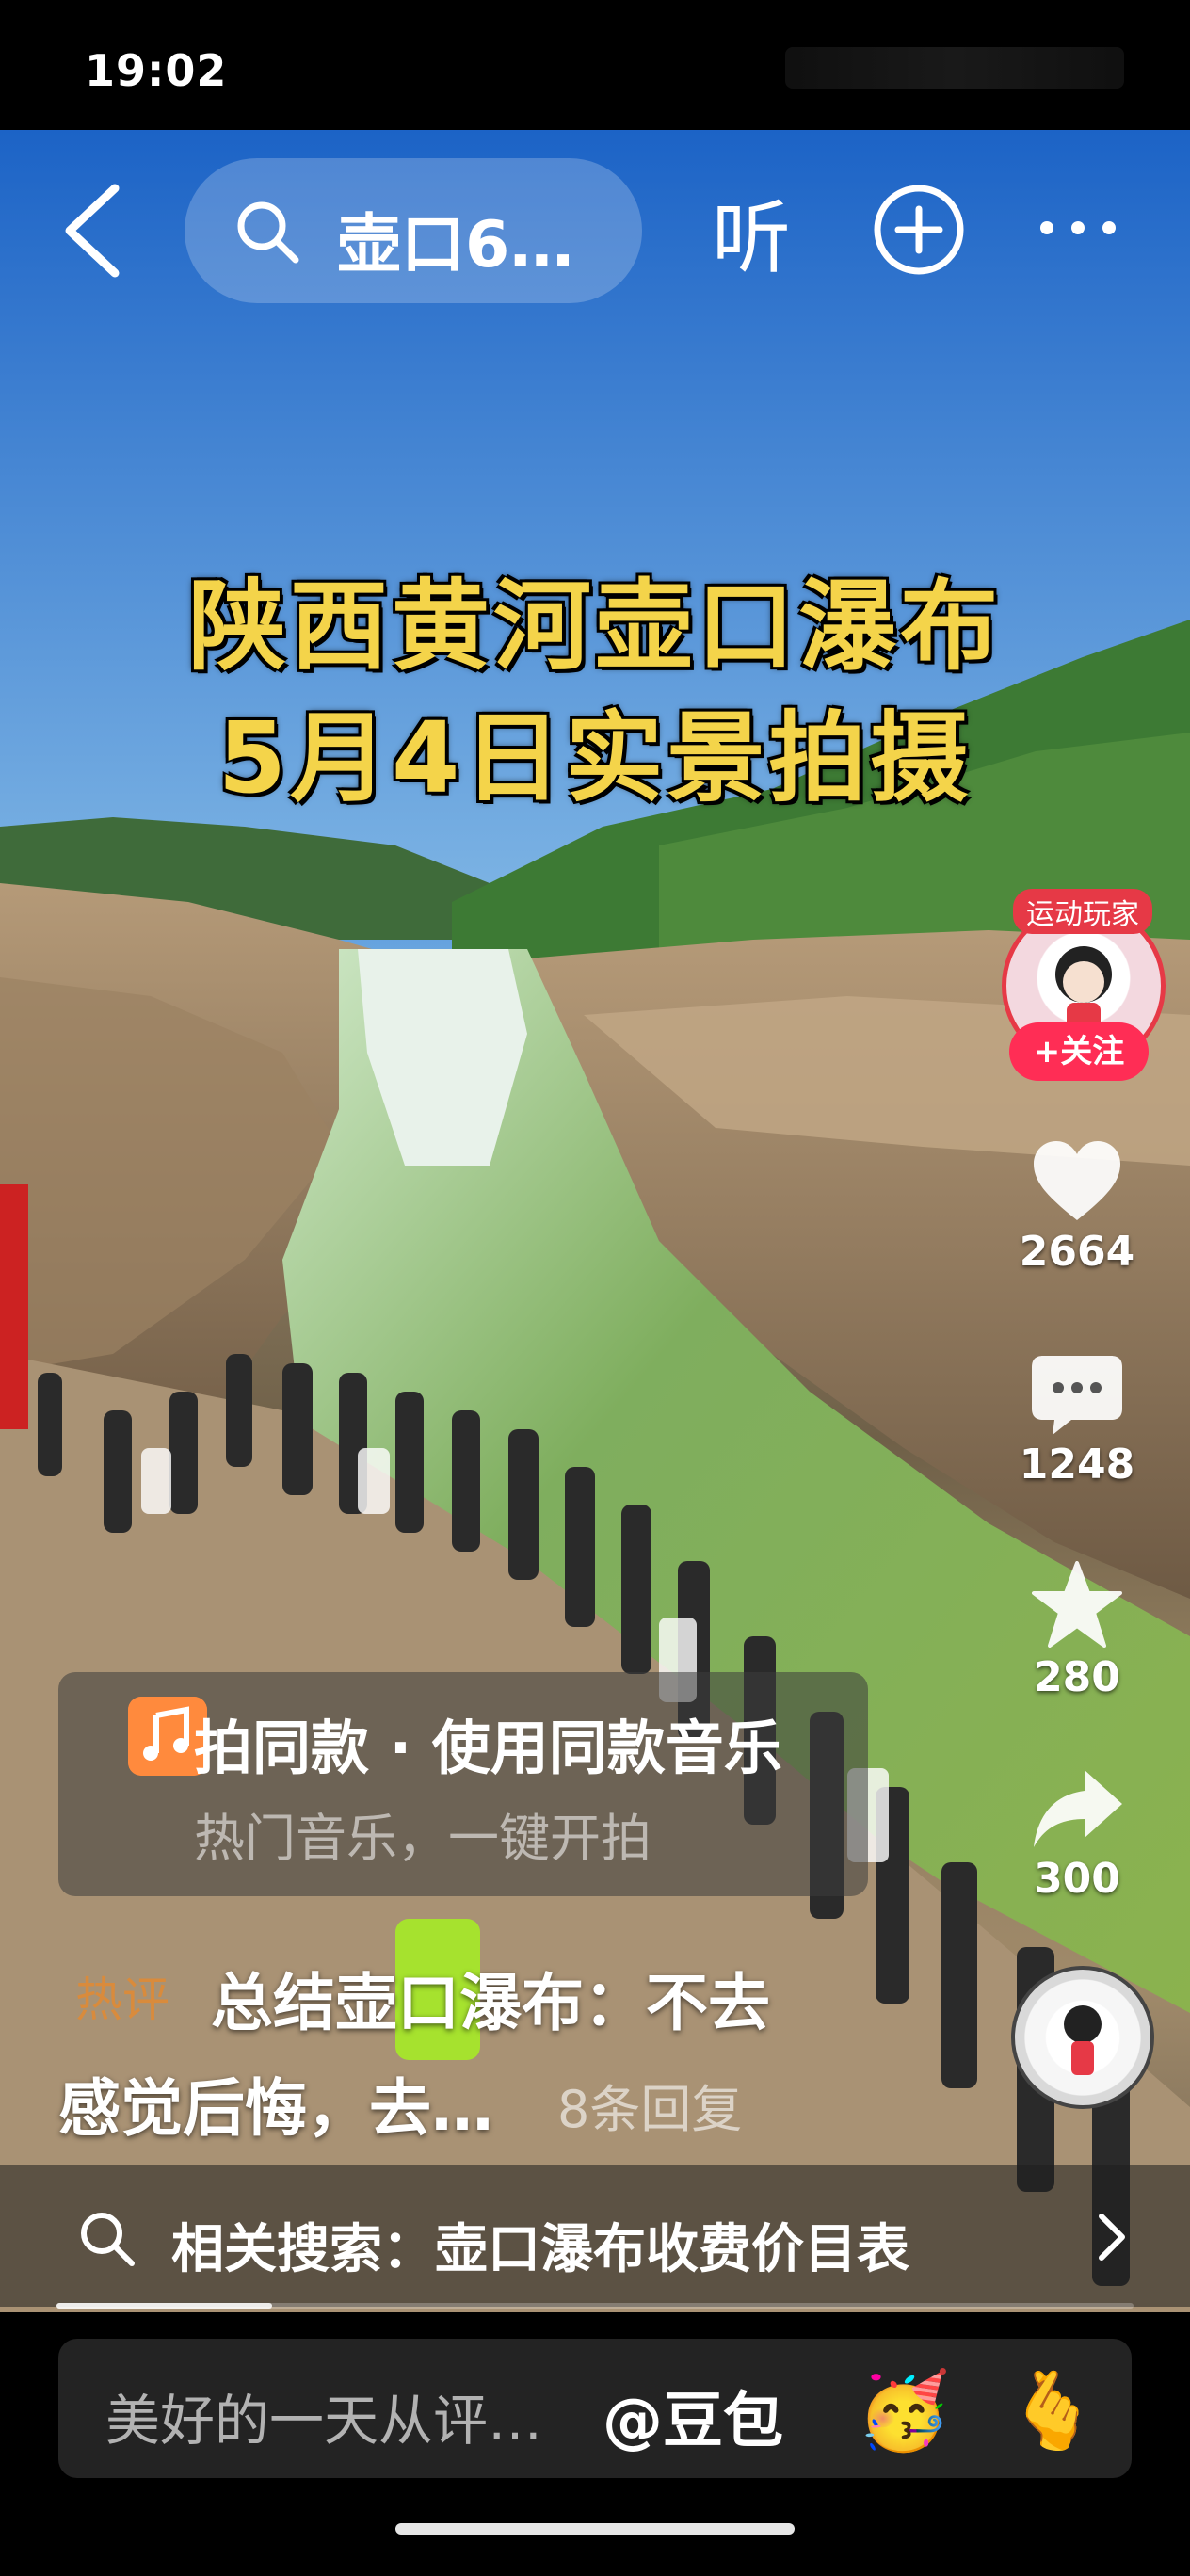  Describe the element at coordinates (1079, 1051) in the screenshot. I see `follow-button: +关注` at that location.